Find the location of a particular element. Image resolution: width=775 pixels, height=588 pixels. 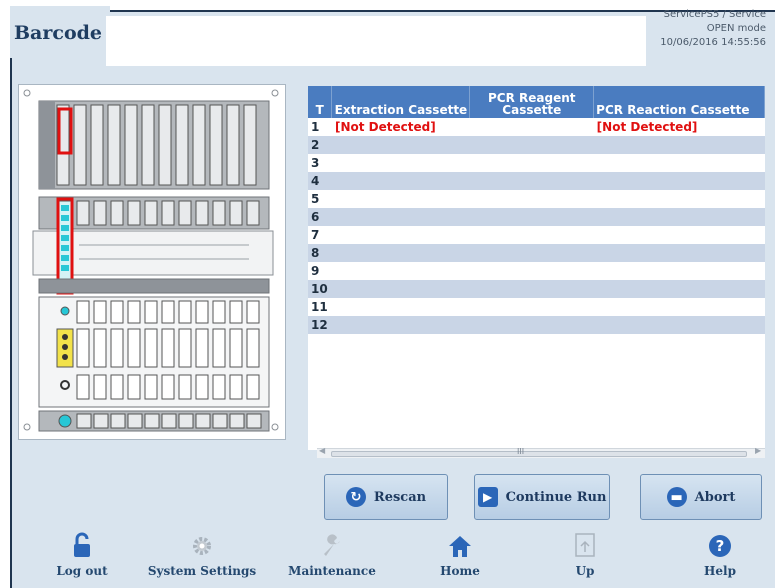

maintenance-button: Maintenance is located at coordinates (332, 555).